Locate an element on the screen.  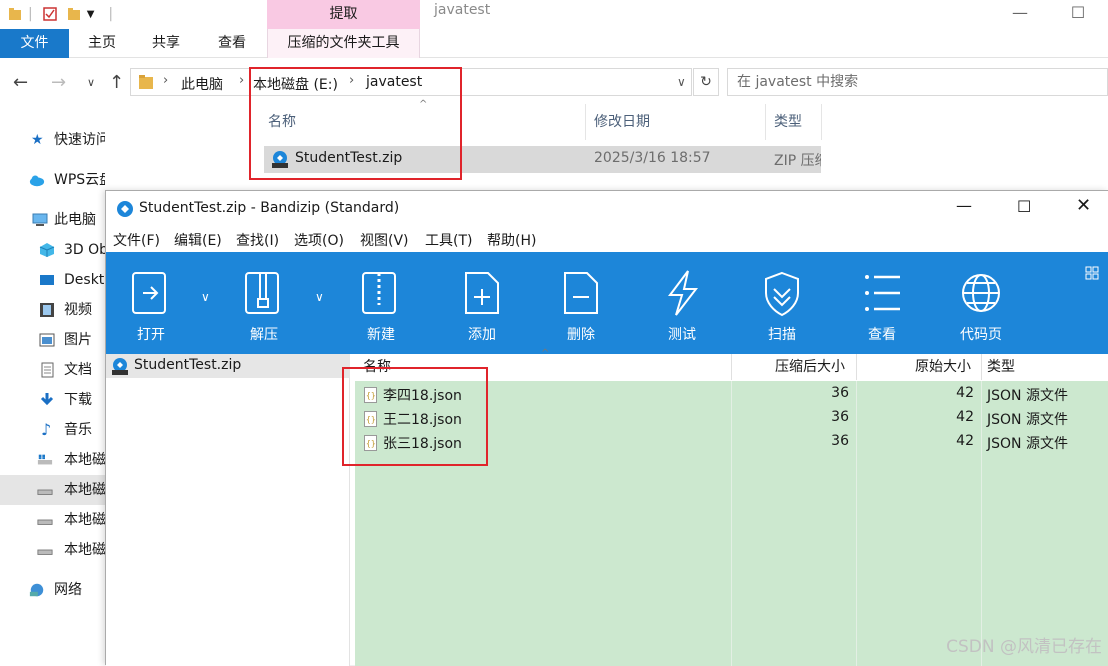
menu-file: 文件(F) is located at coordinates (136, 240).